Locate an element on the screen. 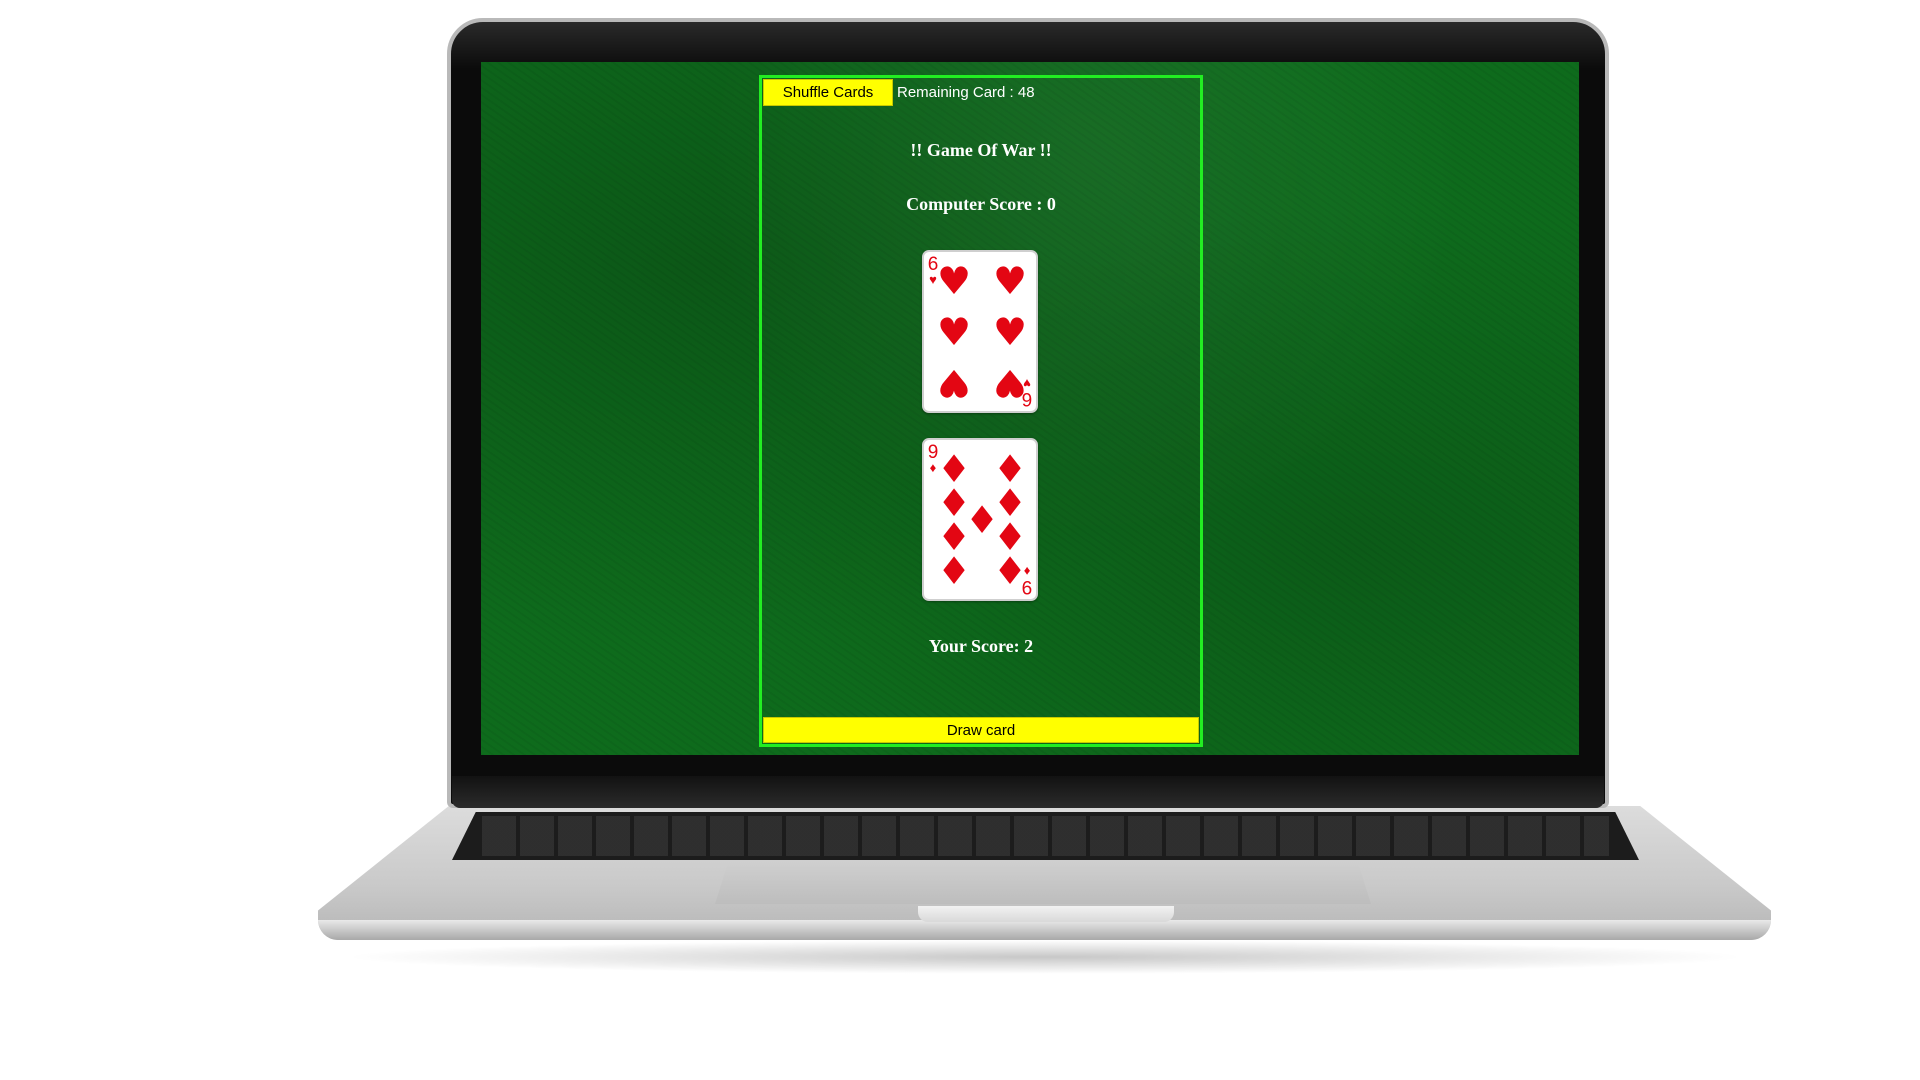 This screenshot has height=1080, width=1920. laptop-lid-chin is located at coordinates (1028, 792).